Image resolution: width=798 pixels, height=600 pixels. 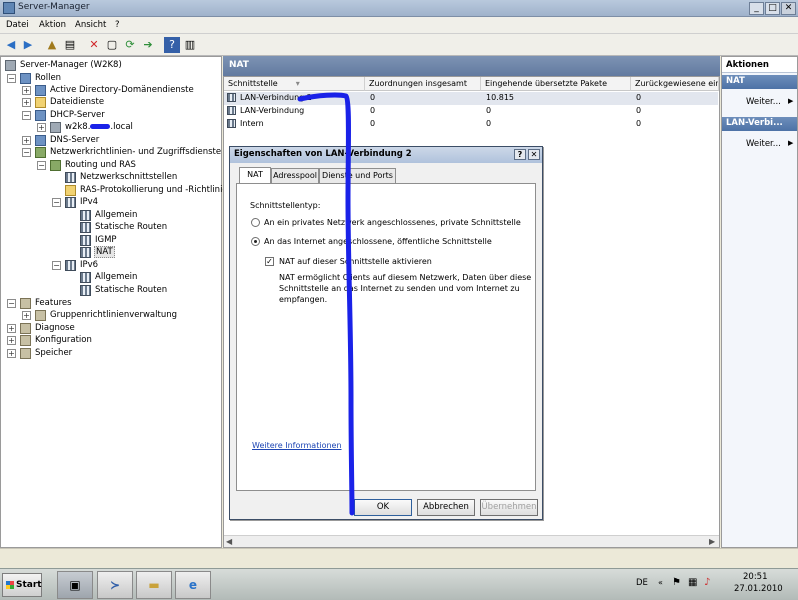 What do you see at coordinates (229, 541) in the screenshot?
I see `scroll-left-icon: ◀` at bounding box center [229, 541].